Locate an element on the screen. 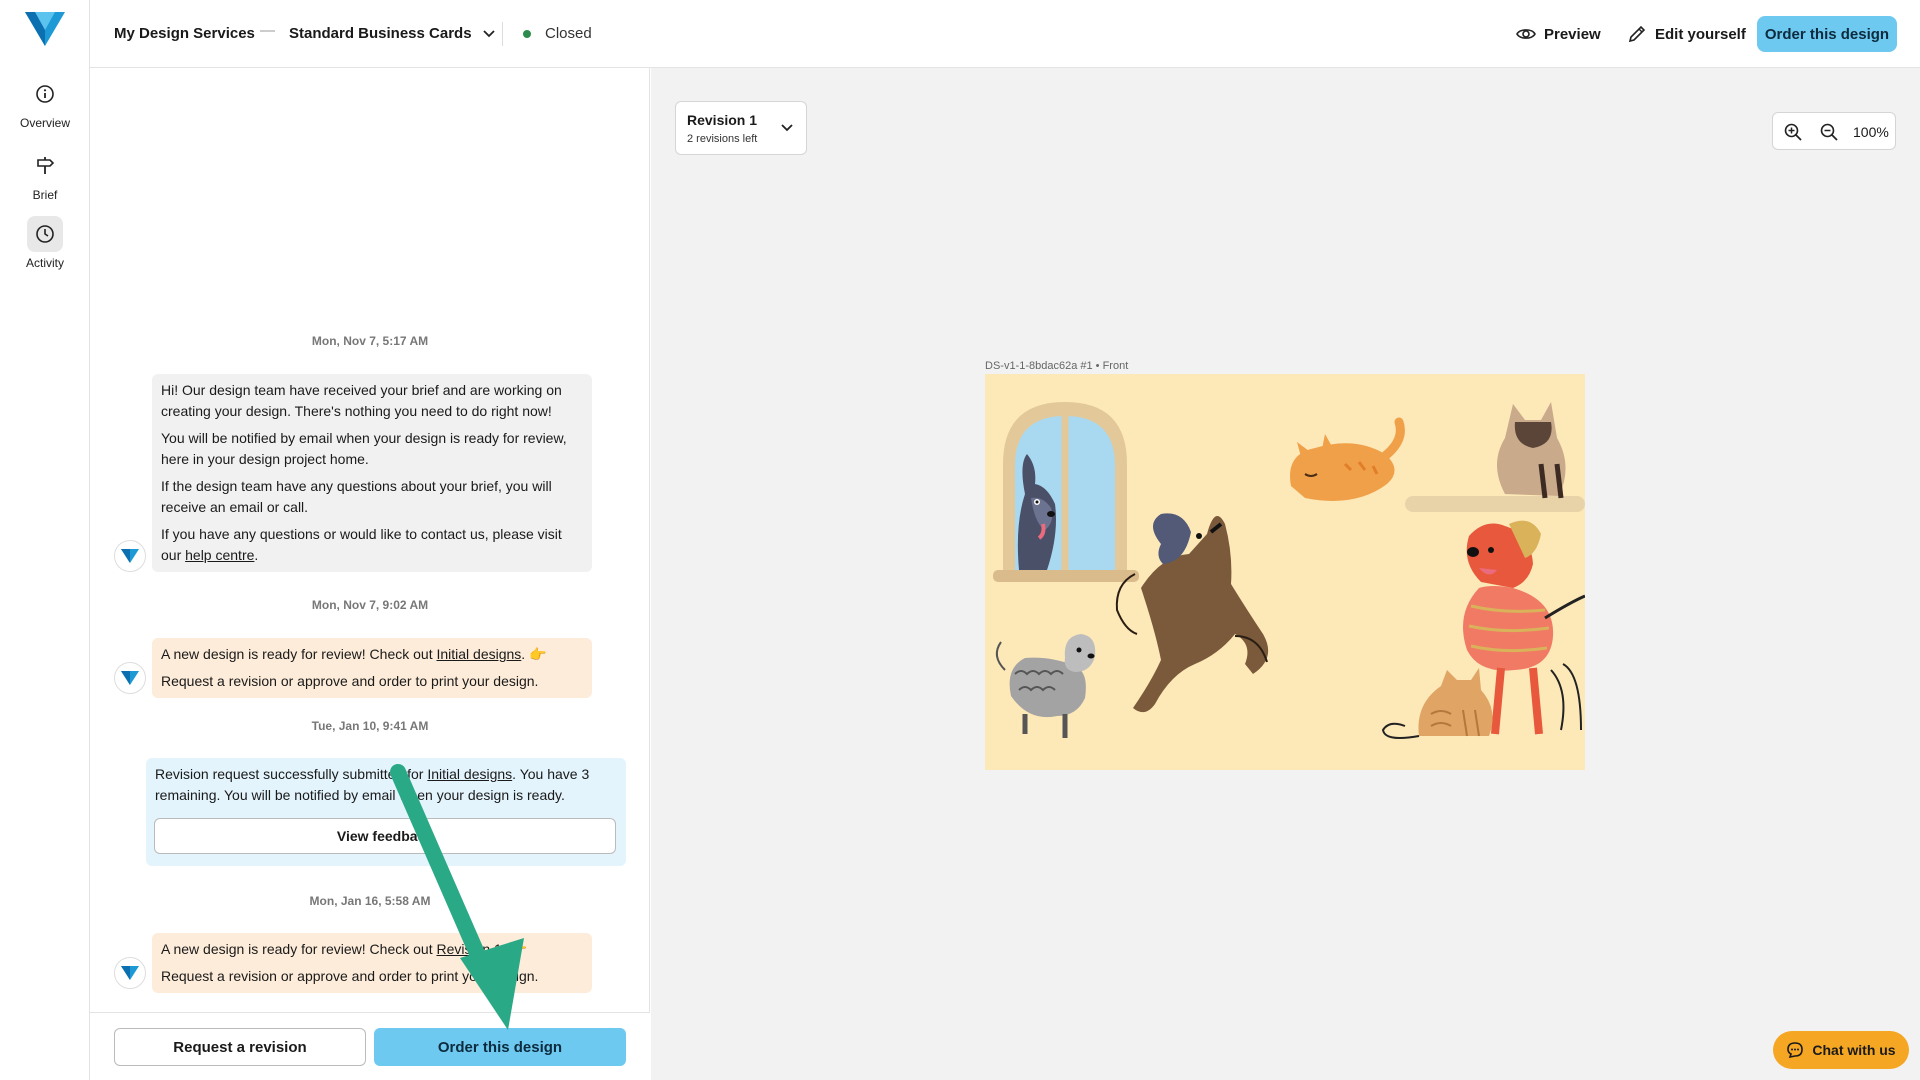 This screenshot has height=1080, width=1920. preview-label: Preview is located at coordinates (1572, 34).